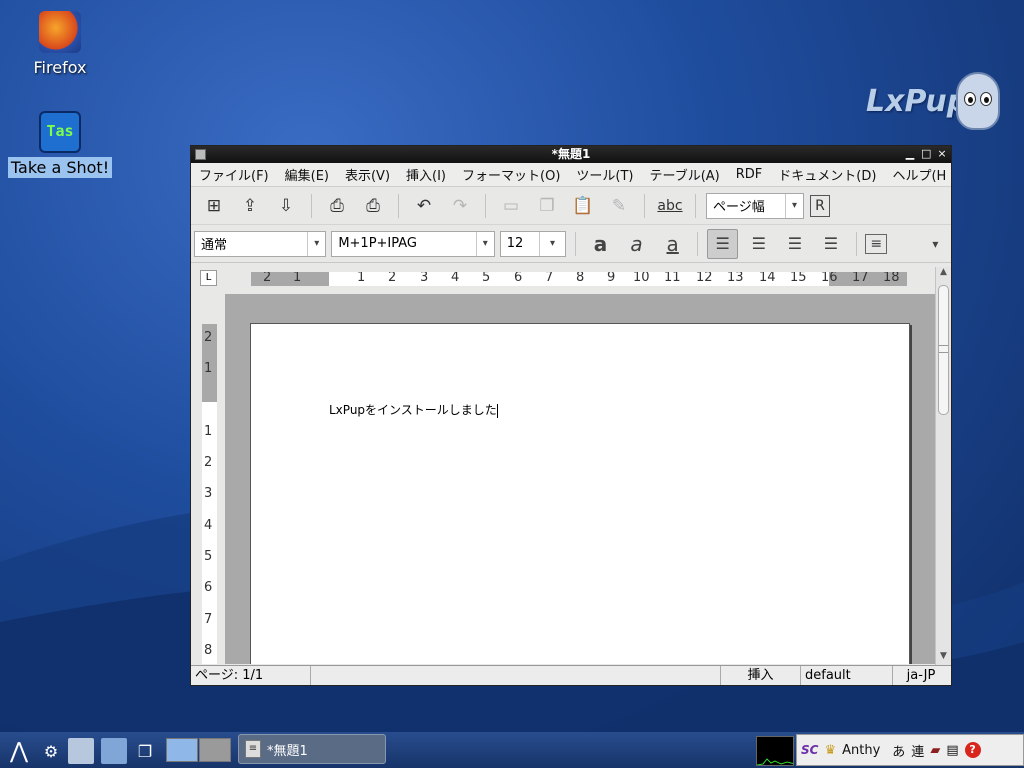  I want to click on document-icon: ≡, so click(253, 749).